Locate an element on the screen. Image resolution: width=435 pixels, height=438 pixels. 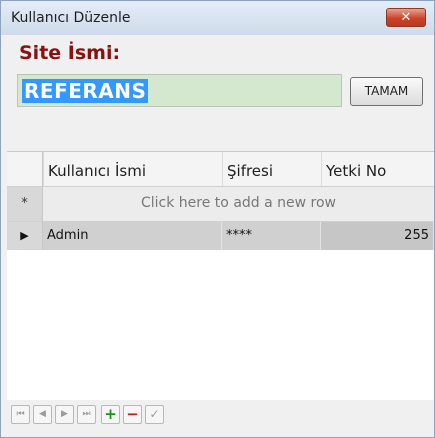
title-bar: Kullanıcı Düzenle ✕ is located at coordinates (217, 18).